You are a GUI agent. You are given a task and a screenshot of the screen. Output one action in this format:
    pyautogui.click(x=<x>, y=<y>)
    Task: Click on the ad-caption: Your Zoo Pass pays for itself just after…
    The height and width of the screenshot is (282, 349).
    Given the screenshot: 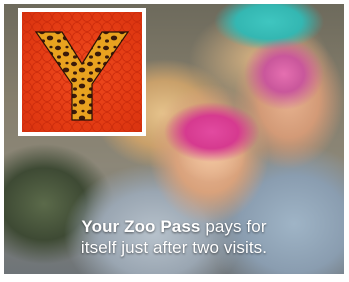 What is the action you would take?
    pyautogui.click(x=174, y=237)
    